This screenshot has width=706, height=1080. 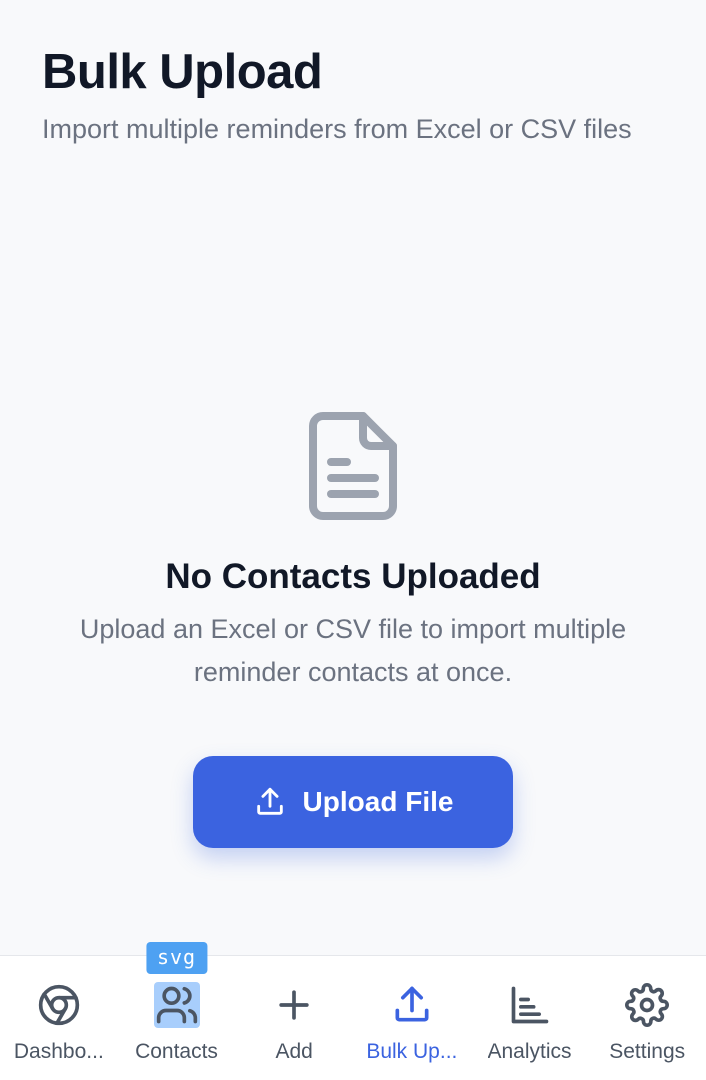 I want to click on tab-add: Add, so click(x=294, y=1018).